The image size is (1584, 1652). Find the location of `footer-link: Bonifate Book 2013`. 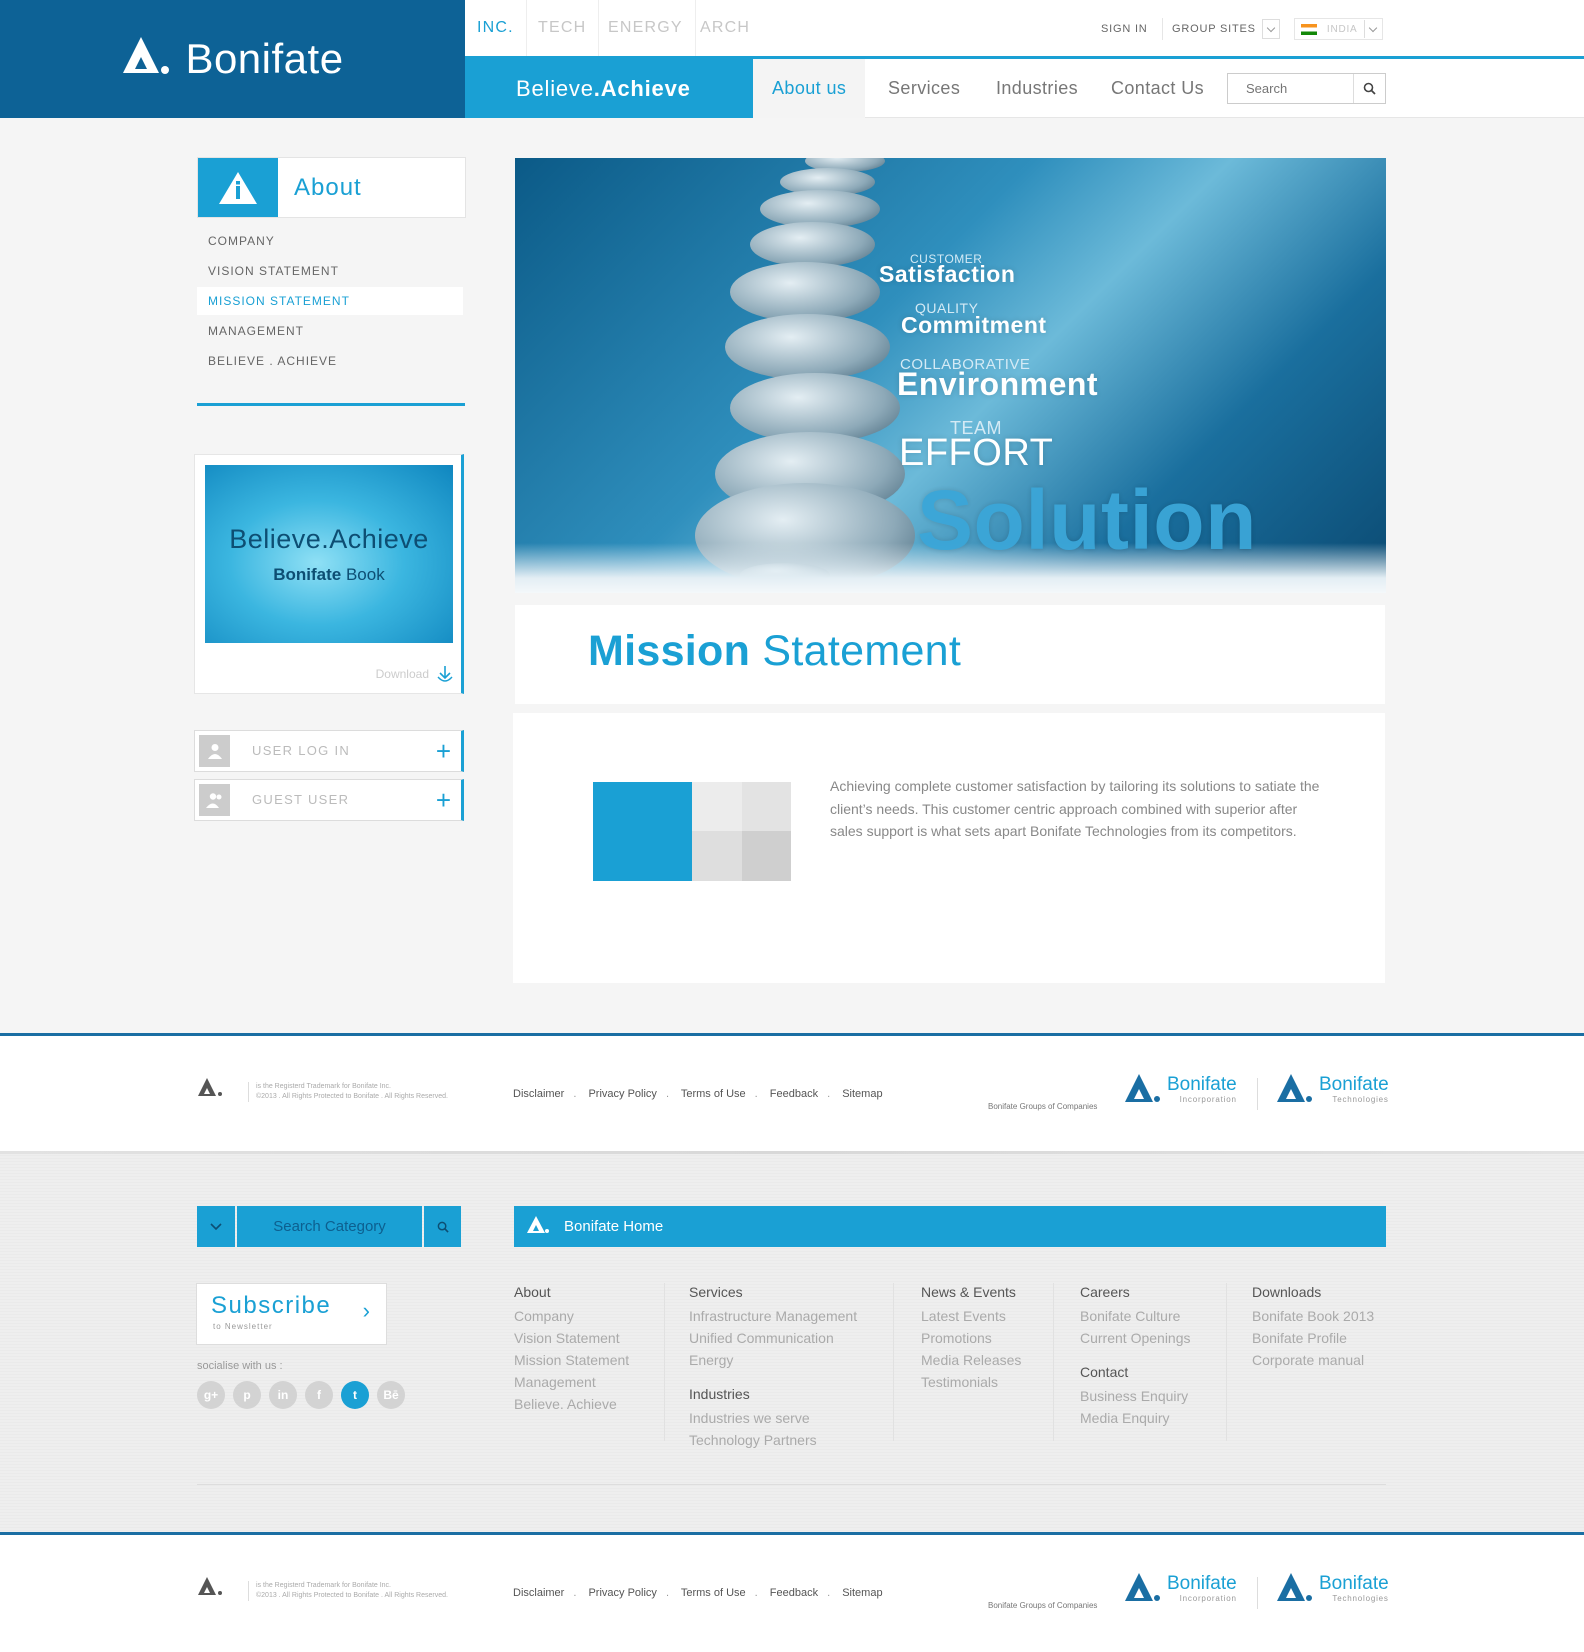

footer-link: Bonifate Book 2013 is located at coordinates (1313, 1316).